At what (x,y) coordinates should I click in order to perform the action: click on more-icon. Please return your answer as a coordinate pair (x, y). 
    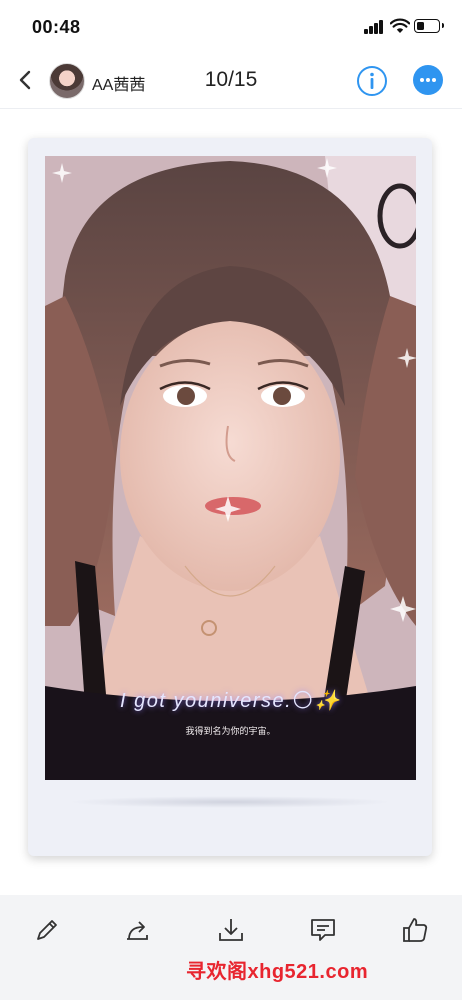
    Looking at the image, I should click on (428, 80).